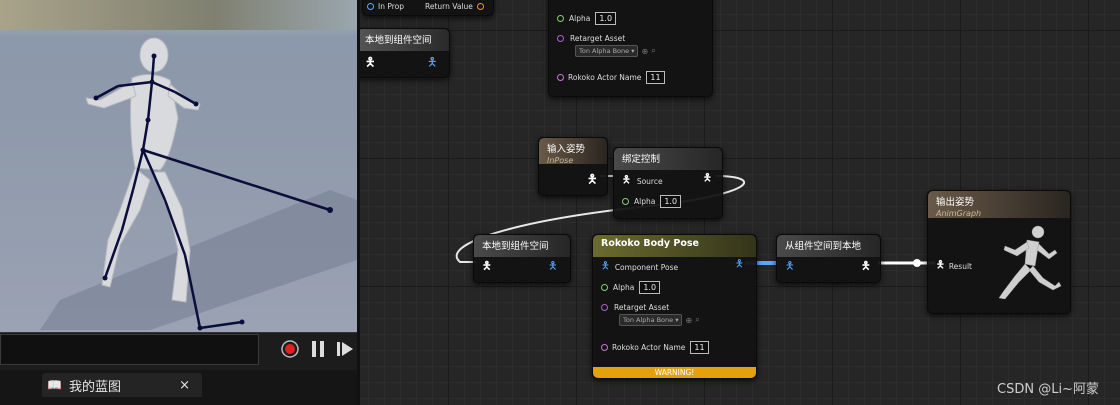  What do you see at coordinates (553, 266) in the screenshot?
I see `component-pose-output-pin-icon: 🯅` at bounding box center [553, 266].